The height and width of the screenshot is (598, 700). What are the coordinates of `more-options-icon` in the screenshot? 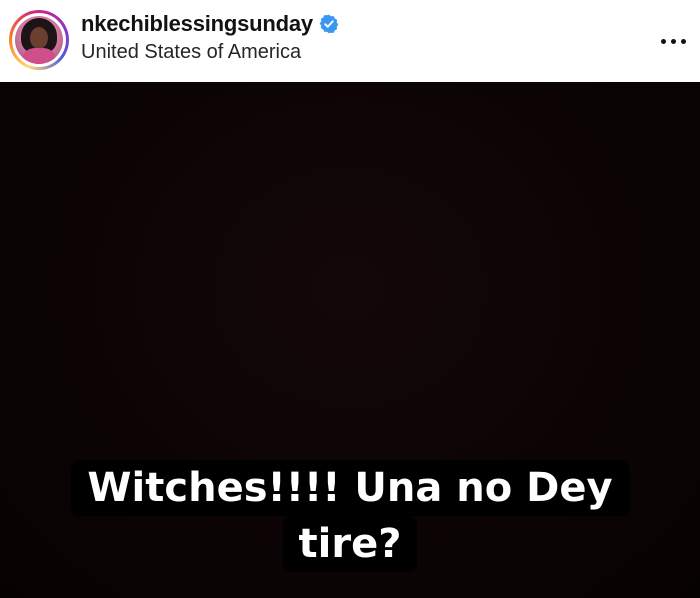 It's located at (673, 41).